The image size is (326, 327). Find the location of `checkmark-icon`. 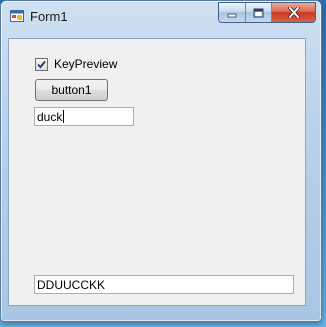

checkmark-icon is located at coordinates (41, 64).